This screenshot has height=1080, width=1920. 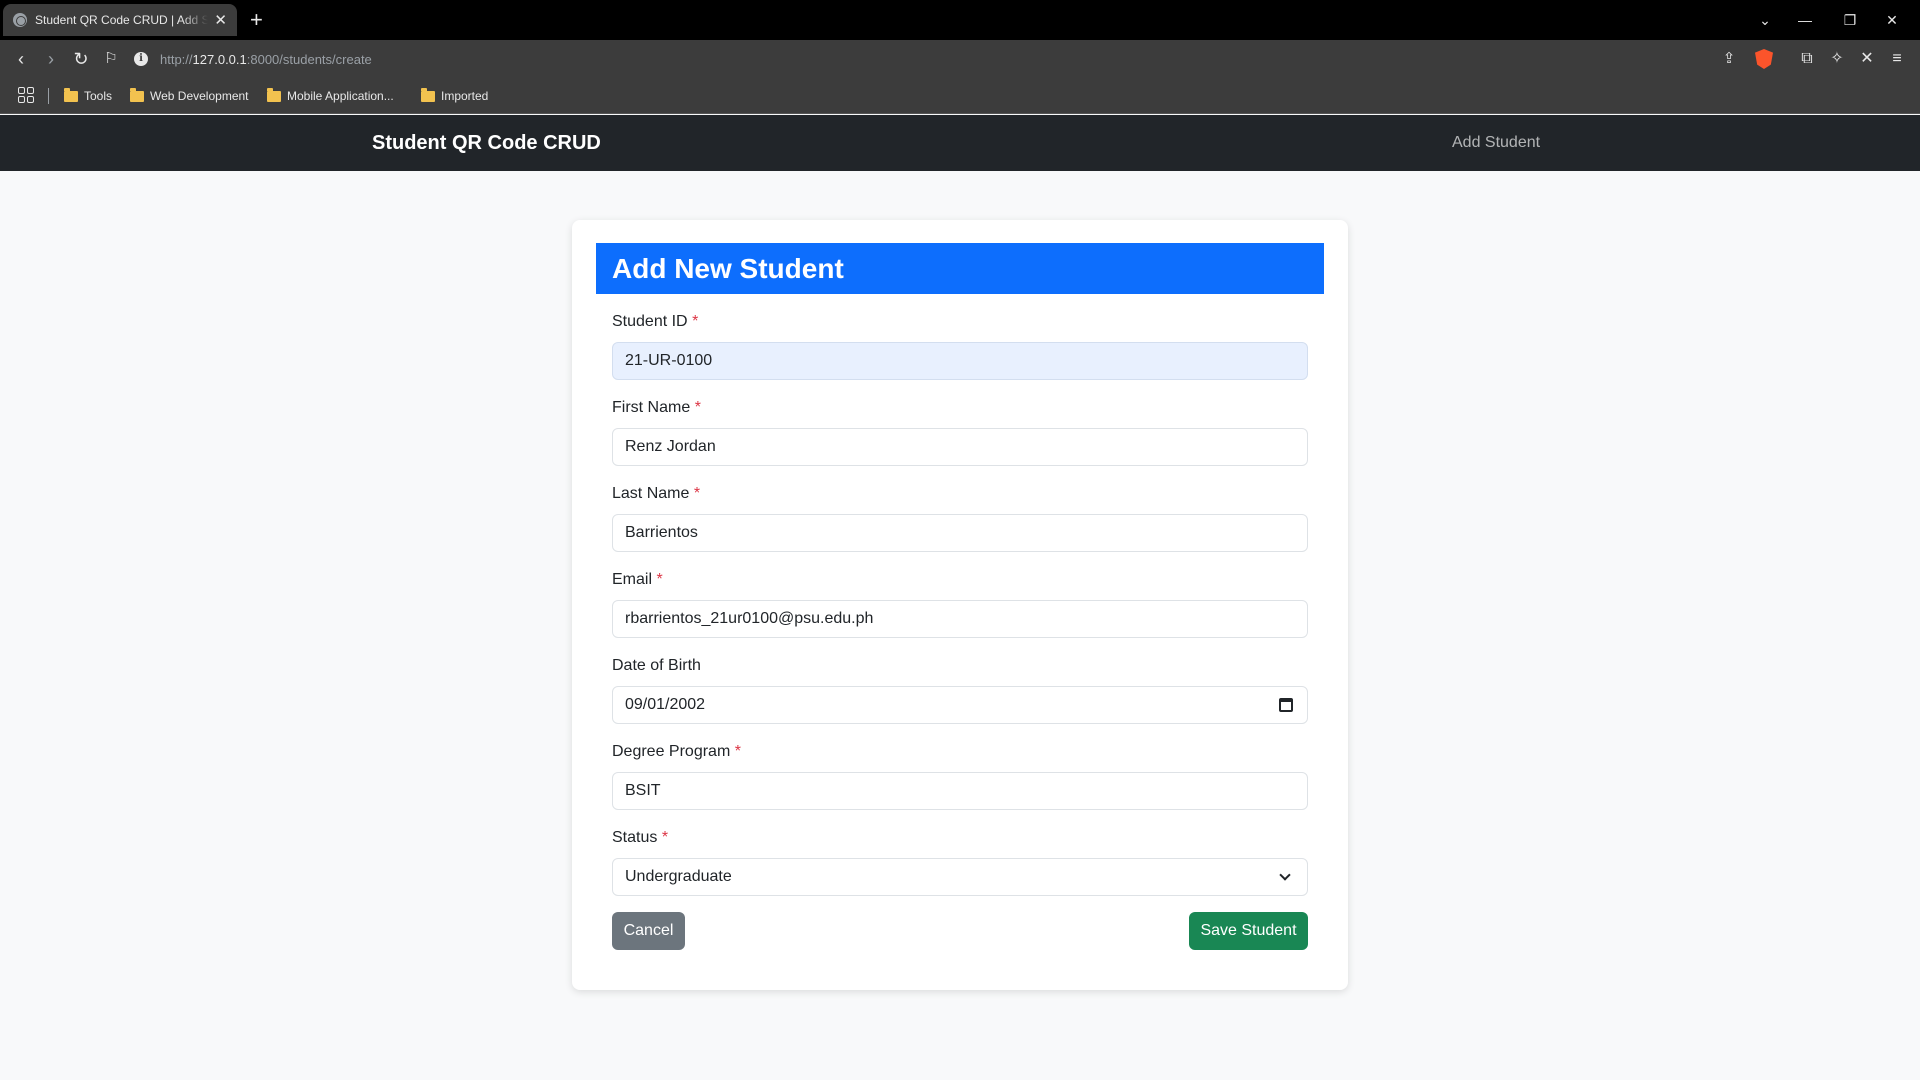 I want to click on status-label: Status *, so click(x=640, y=838).